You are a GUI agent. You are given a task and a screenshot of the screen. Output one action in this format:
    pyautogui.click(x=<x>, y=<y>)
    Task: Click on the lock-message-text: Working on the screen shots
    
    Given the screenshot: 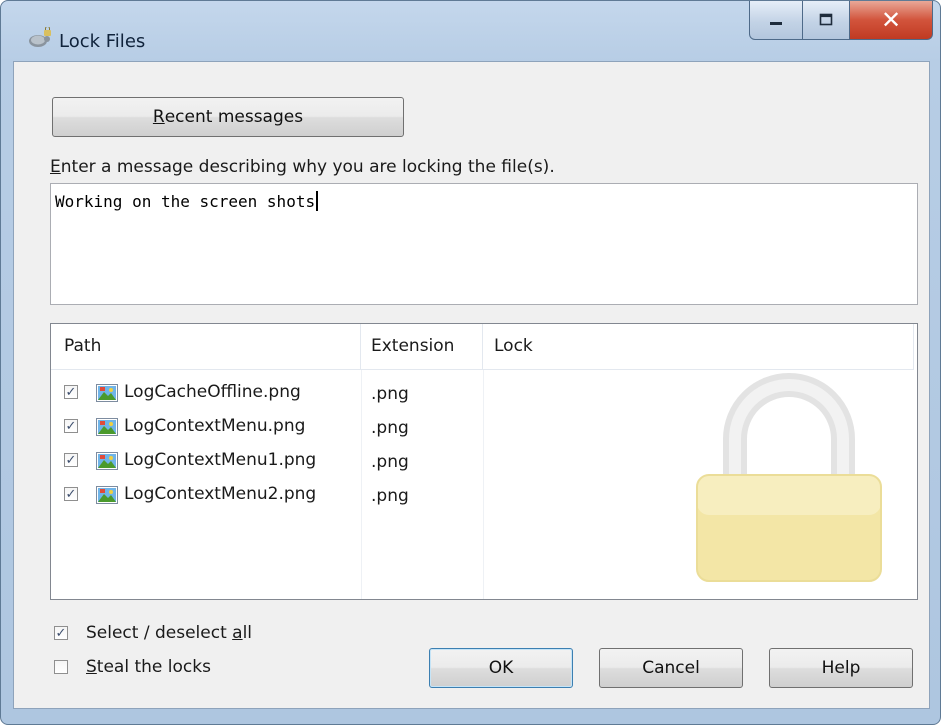 What is the action you would take?
    pyautogui.click(x=185, y=201)
    